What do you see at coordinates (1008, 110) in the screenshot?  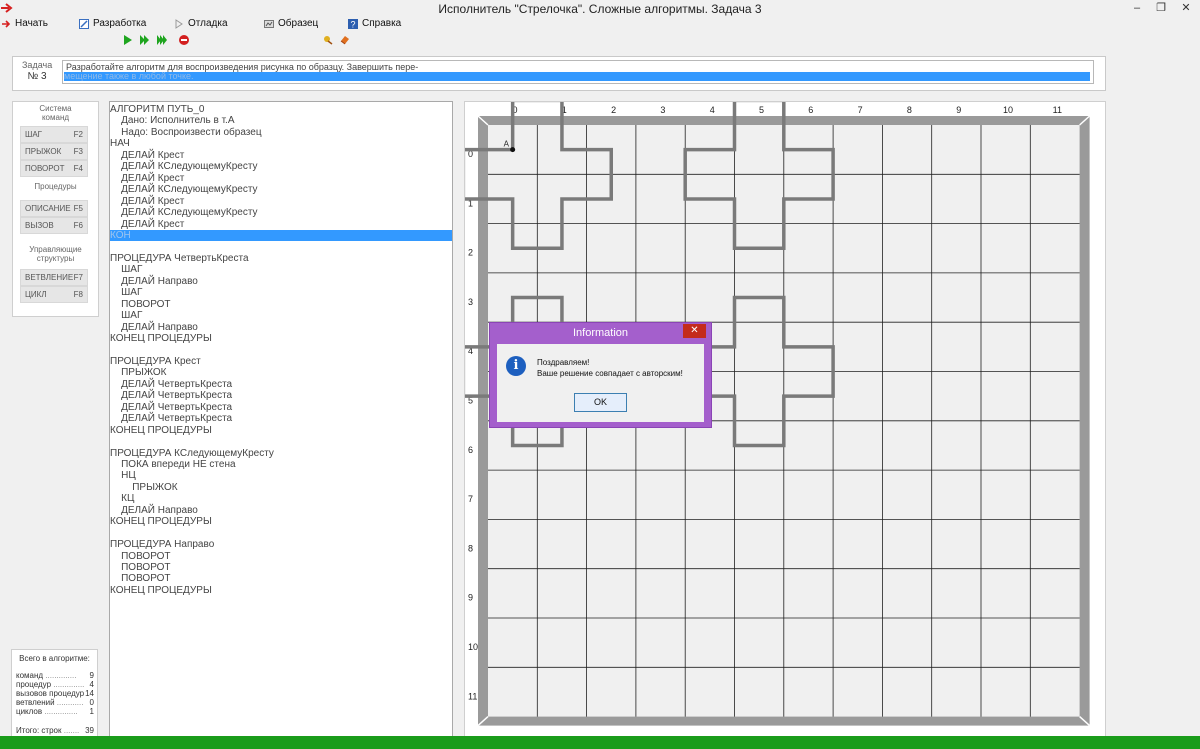 I see `column-label: 10` at bounding box center [1008, 110].